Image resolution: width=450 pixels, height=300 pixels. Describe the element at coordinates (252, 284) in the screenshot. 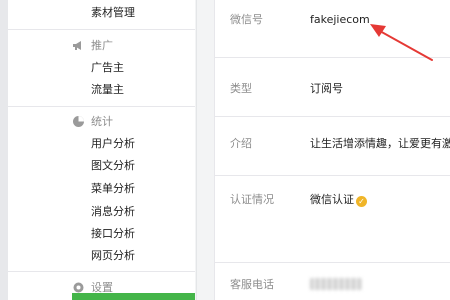

I see `service-phone-label: 客服电话` at that location.